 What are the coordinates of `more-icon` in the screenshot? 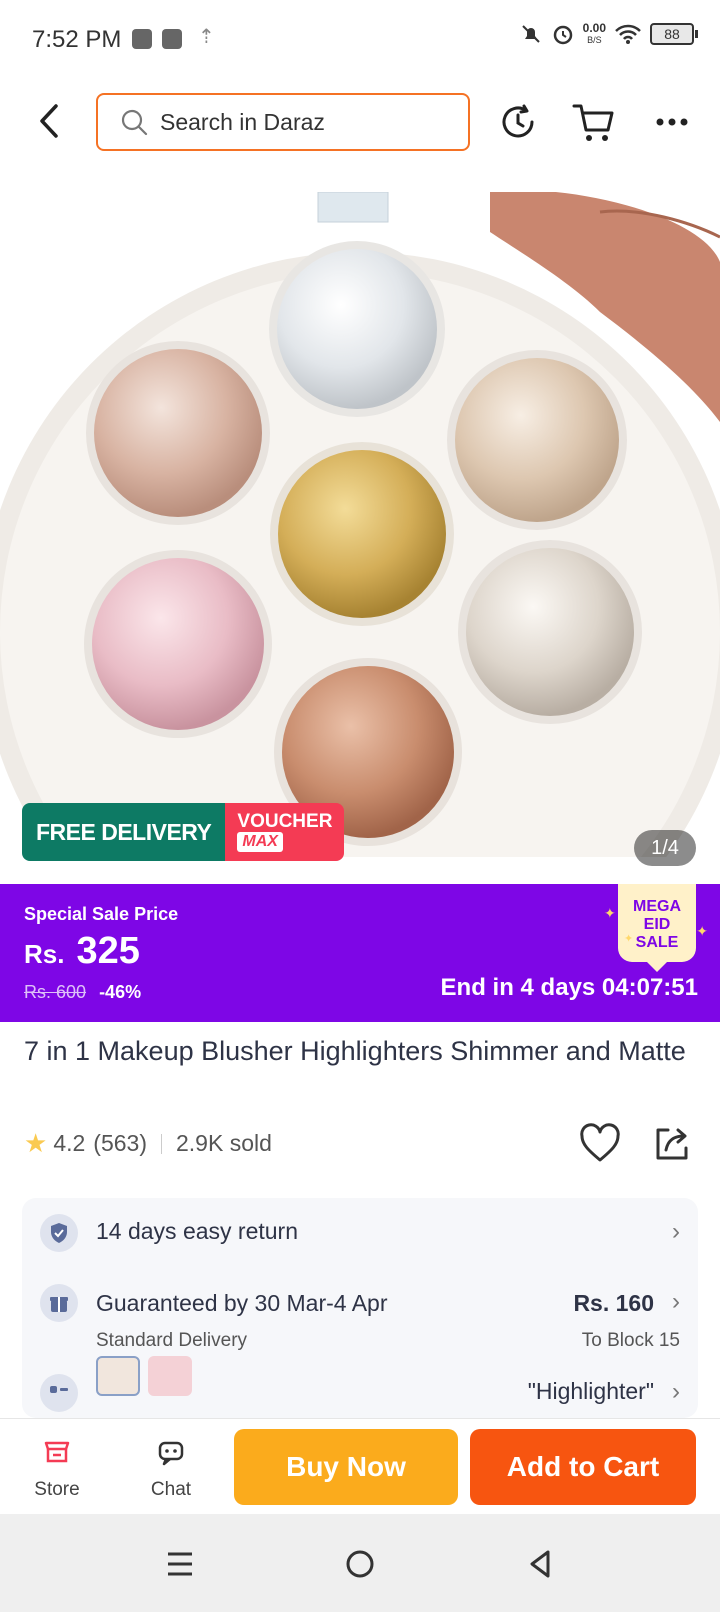 It's located at (672, 122).